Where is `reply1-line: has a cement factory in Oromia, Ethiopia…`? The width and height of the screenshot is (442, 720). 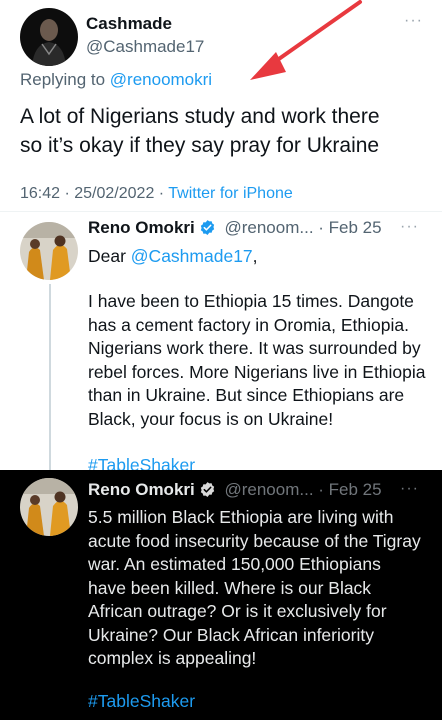
reply1-line: has a cement factory in Oromia, Ethiopia… is located at coordinates (248, 324).